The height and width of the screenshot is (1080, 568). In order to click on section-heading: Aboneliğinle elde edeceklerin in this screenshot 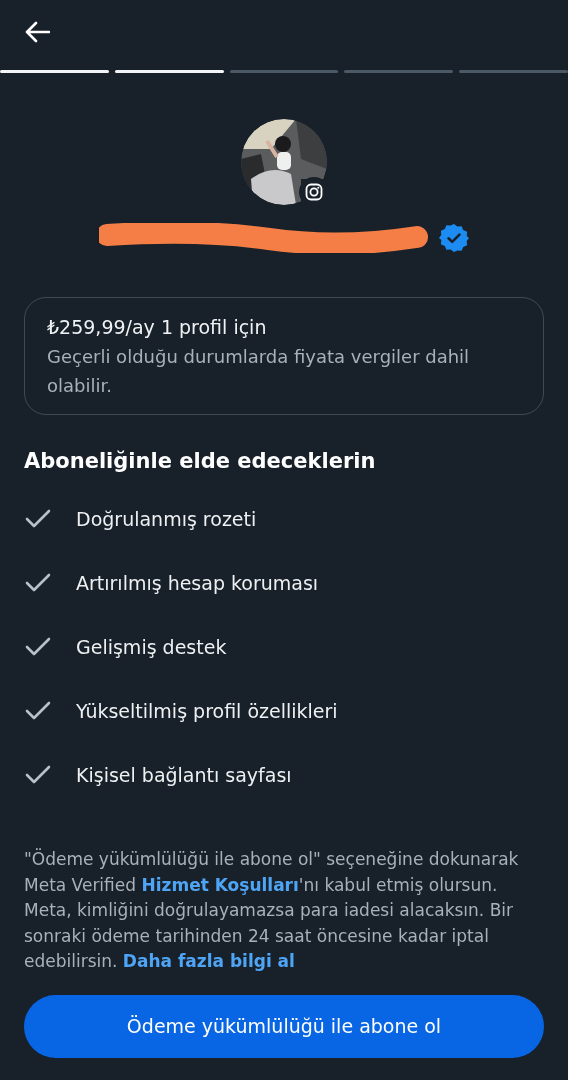, I will do `click(200, 461)`.